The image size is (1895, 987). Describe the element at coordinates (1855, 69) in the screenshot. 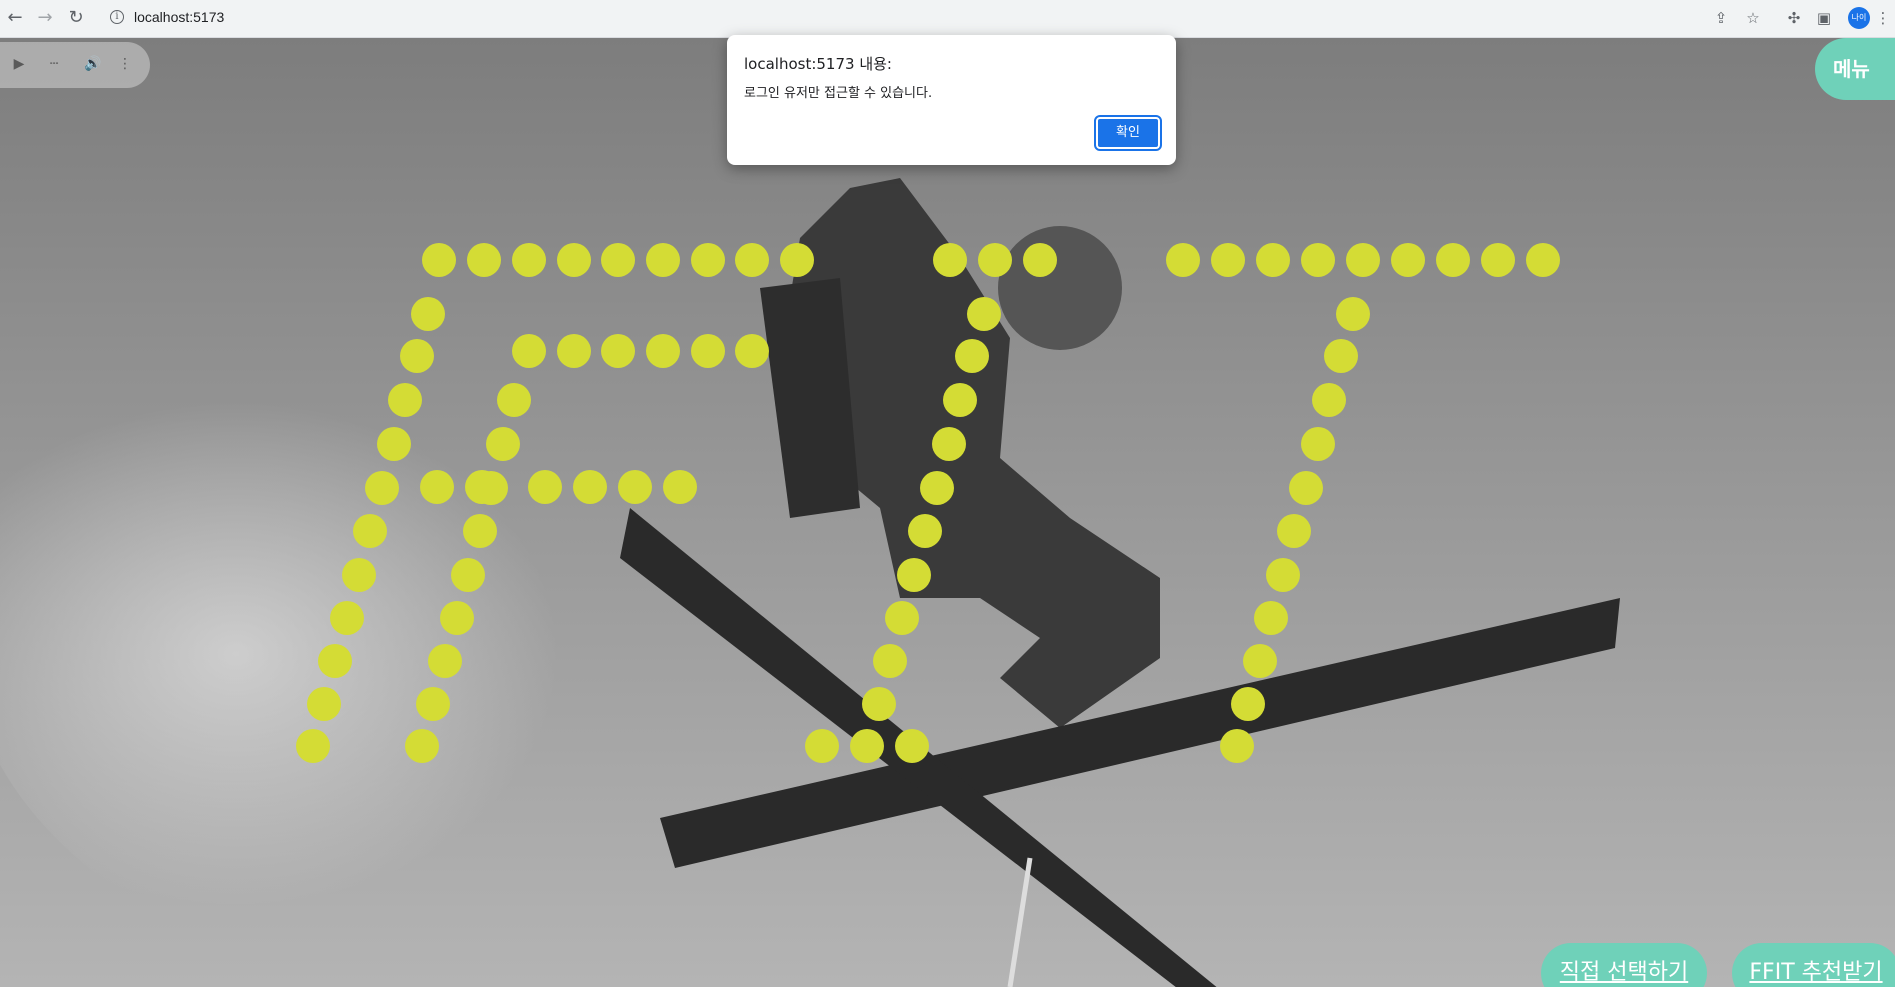

I see `menu-button: 메뉴` at that location.